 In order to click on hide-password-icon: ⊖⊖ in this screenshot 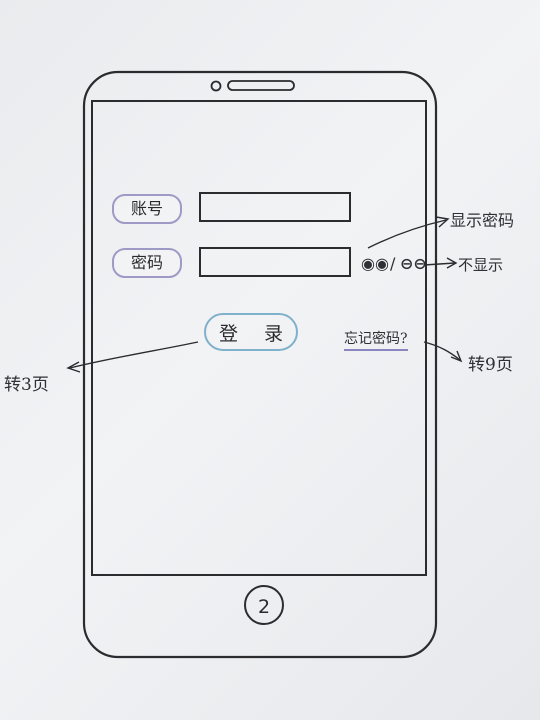, I will do `click(413, 263)`.